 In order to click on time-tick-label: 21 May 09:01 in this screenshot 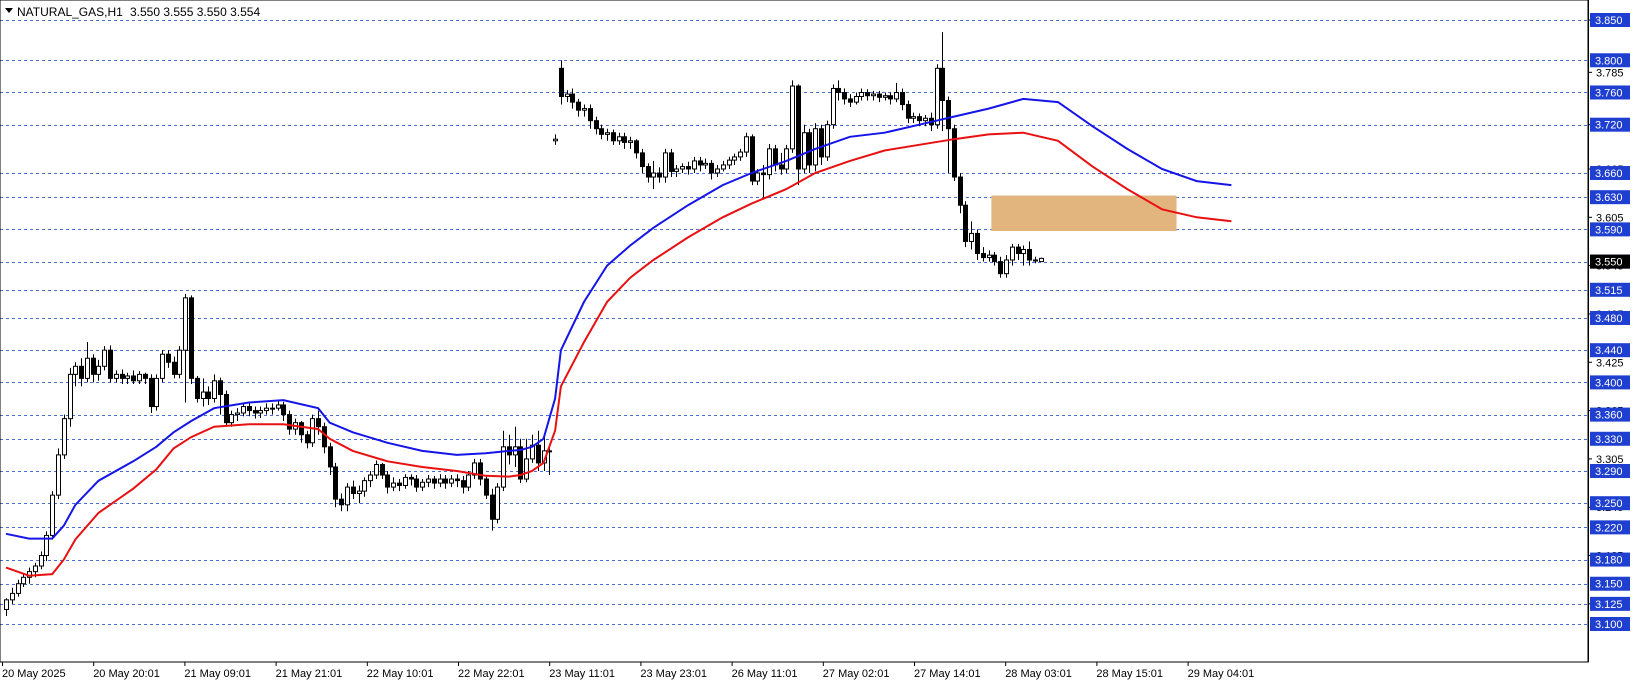, I will do `click(217, 674)`.